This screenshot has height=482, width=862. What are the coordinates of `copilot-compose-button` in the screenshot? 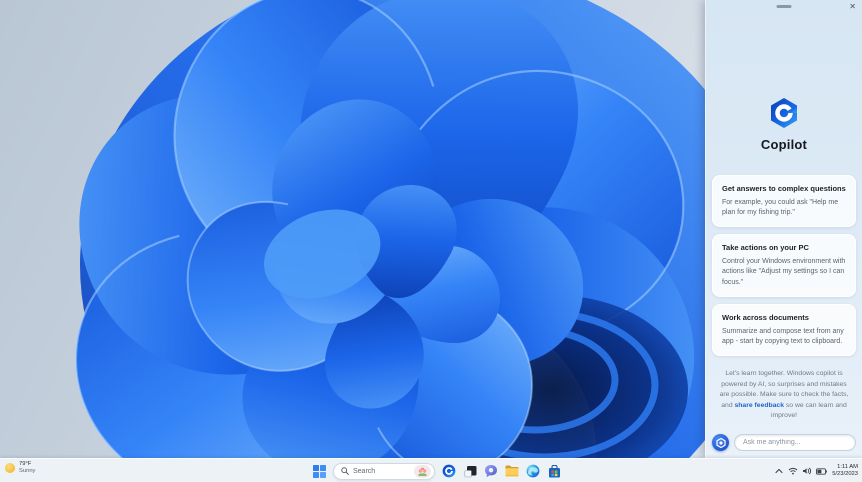 It's located at (720, 442).